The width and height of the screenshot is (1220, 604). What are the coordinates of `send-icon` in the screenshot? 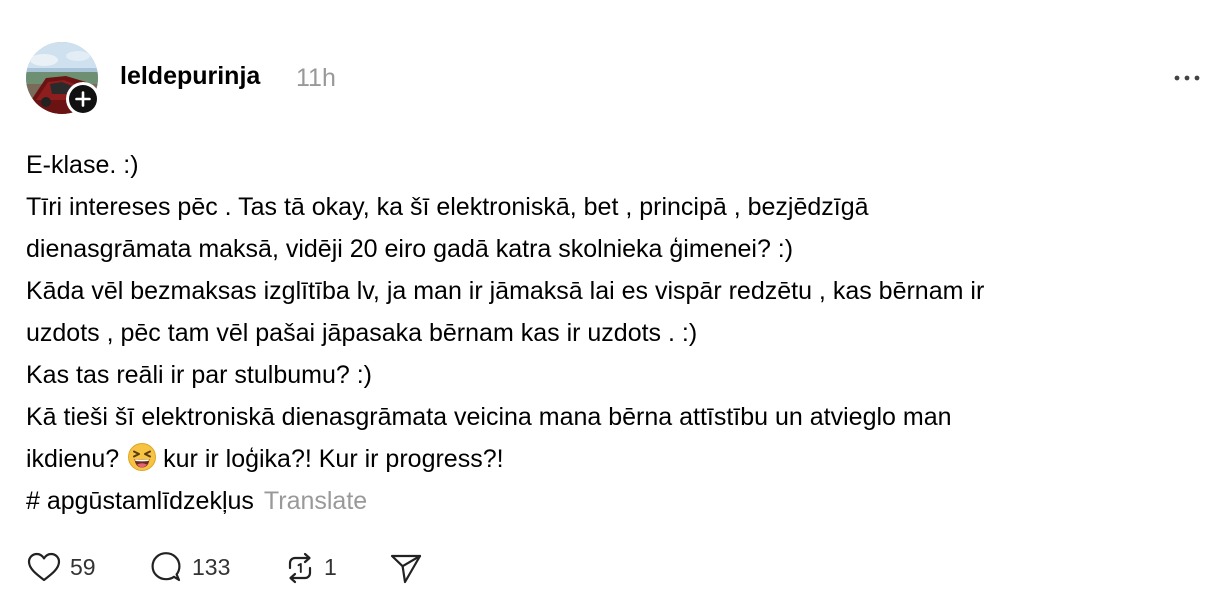 It's located at (406, 569).